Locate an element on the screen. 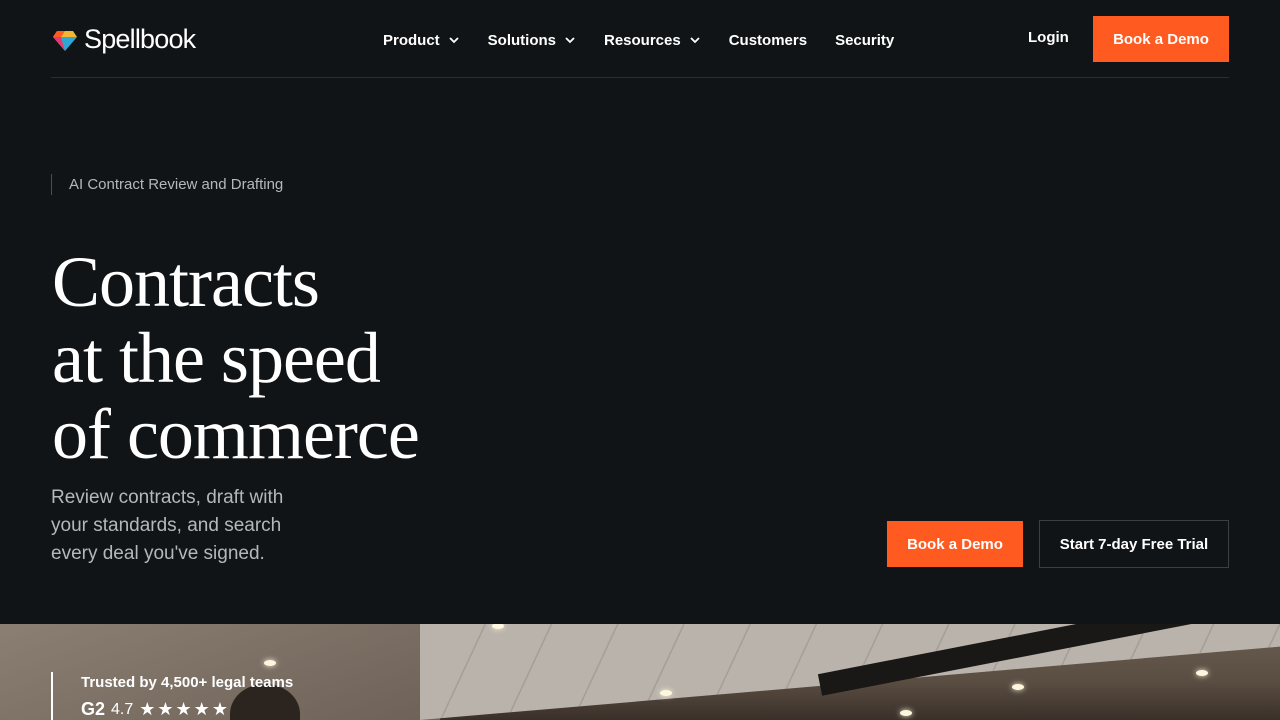 This screenshot has height=720, width=1280. logo-link: Spellbook is located at coordinates (124, 39).